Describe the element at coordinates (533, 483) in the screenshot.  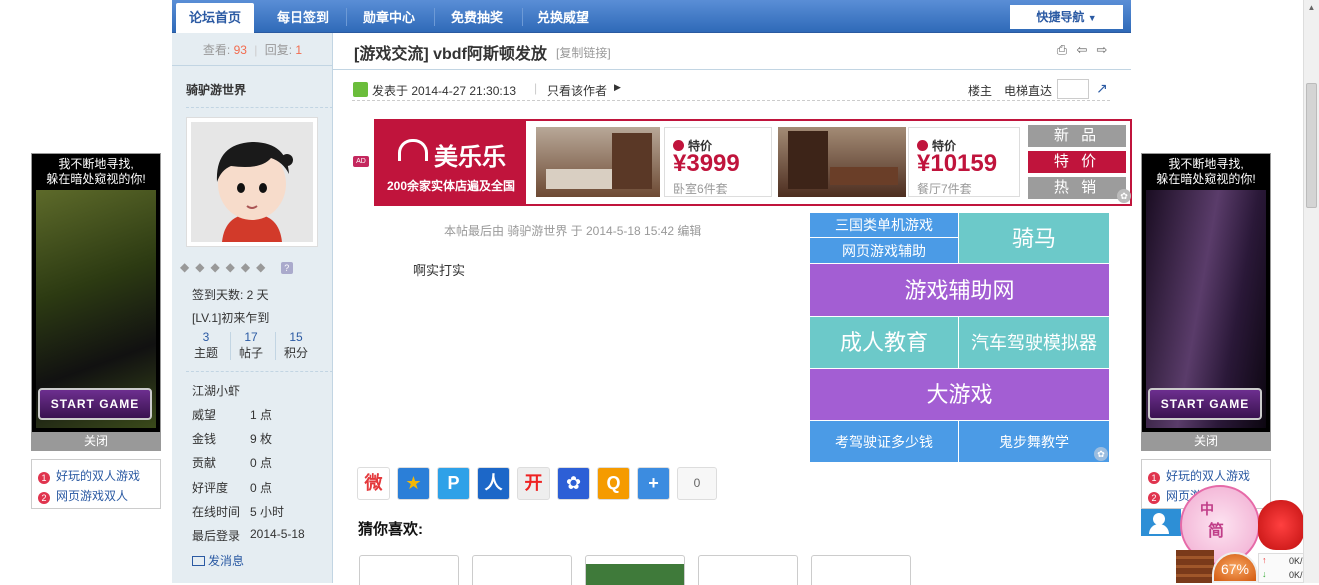
I see `kaixin-share-icon: 开` at that location.